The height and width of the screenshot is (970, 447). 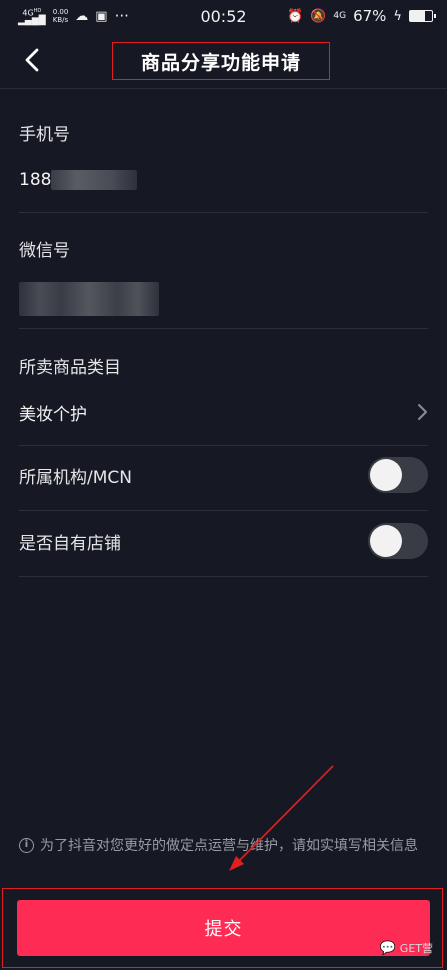 I want to click on wechat-input, so click(x=223, y=299).